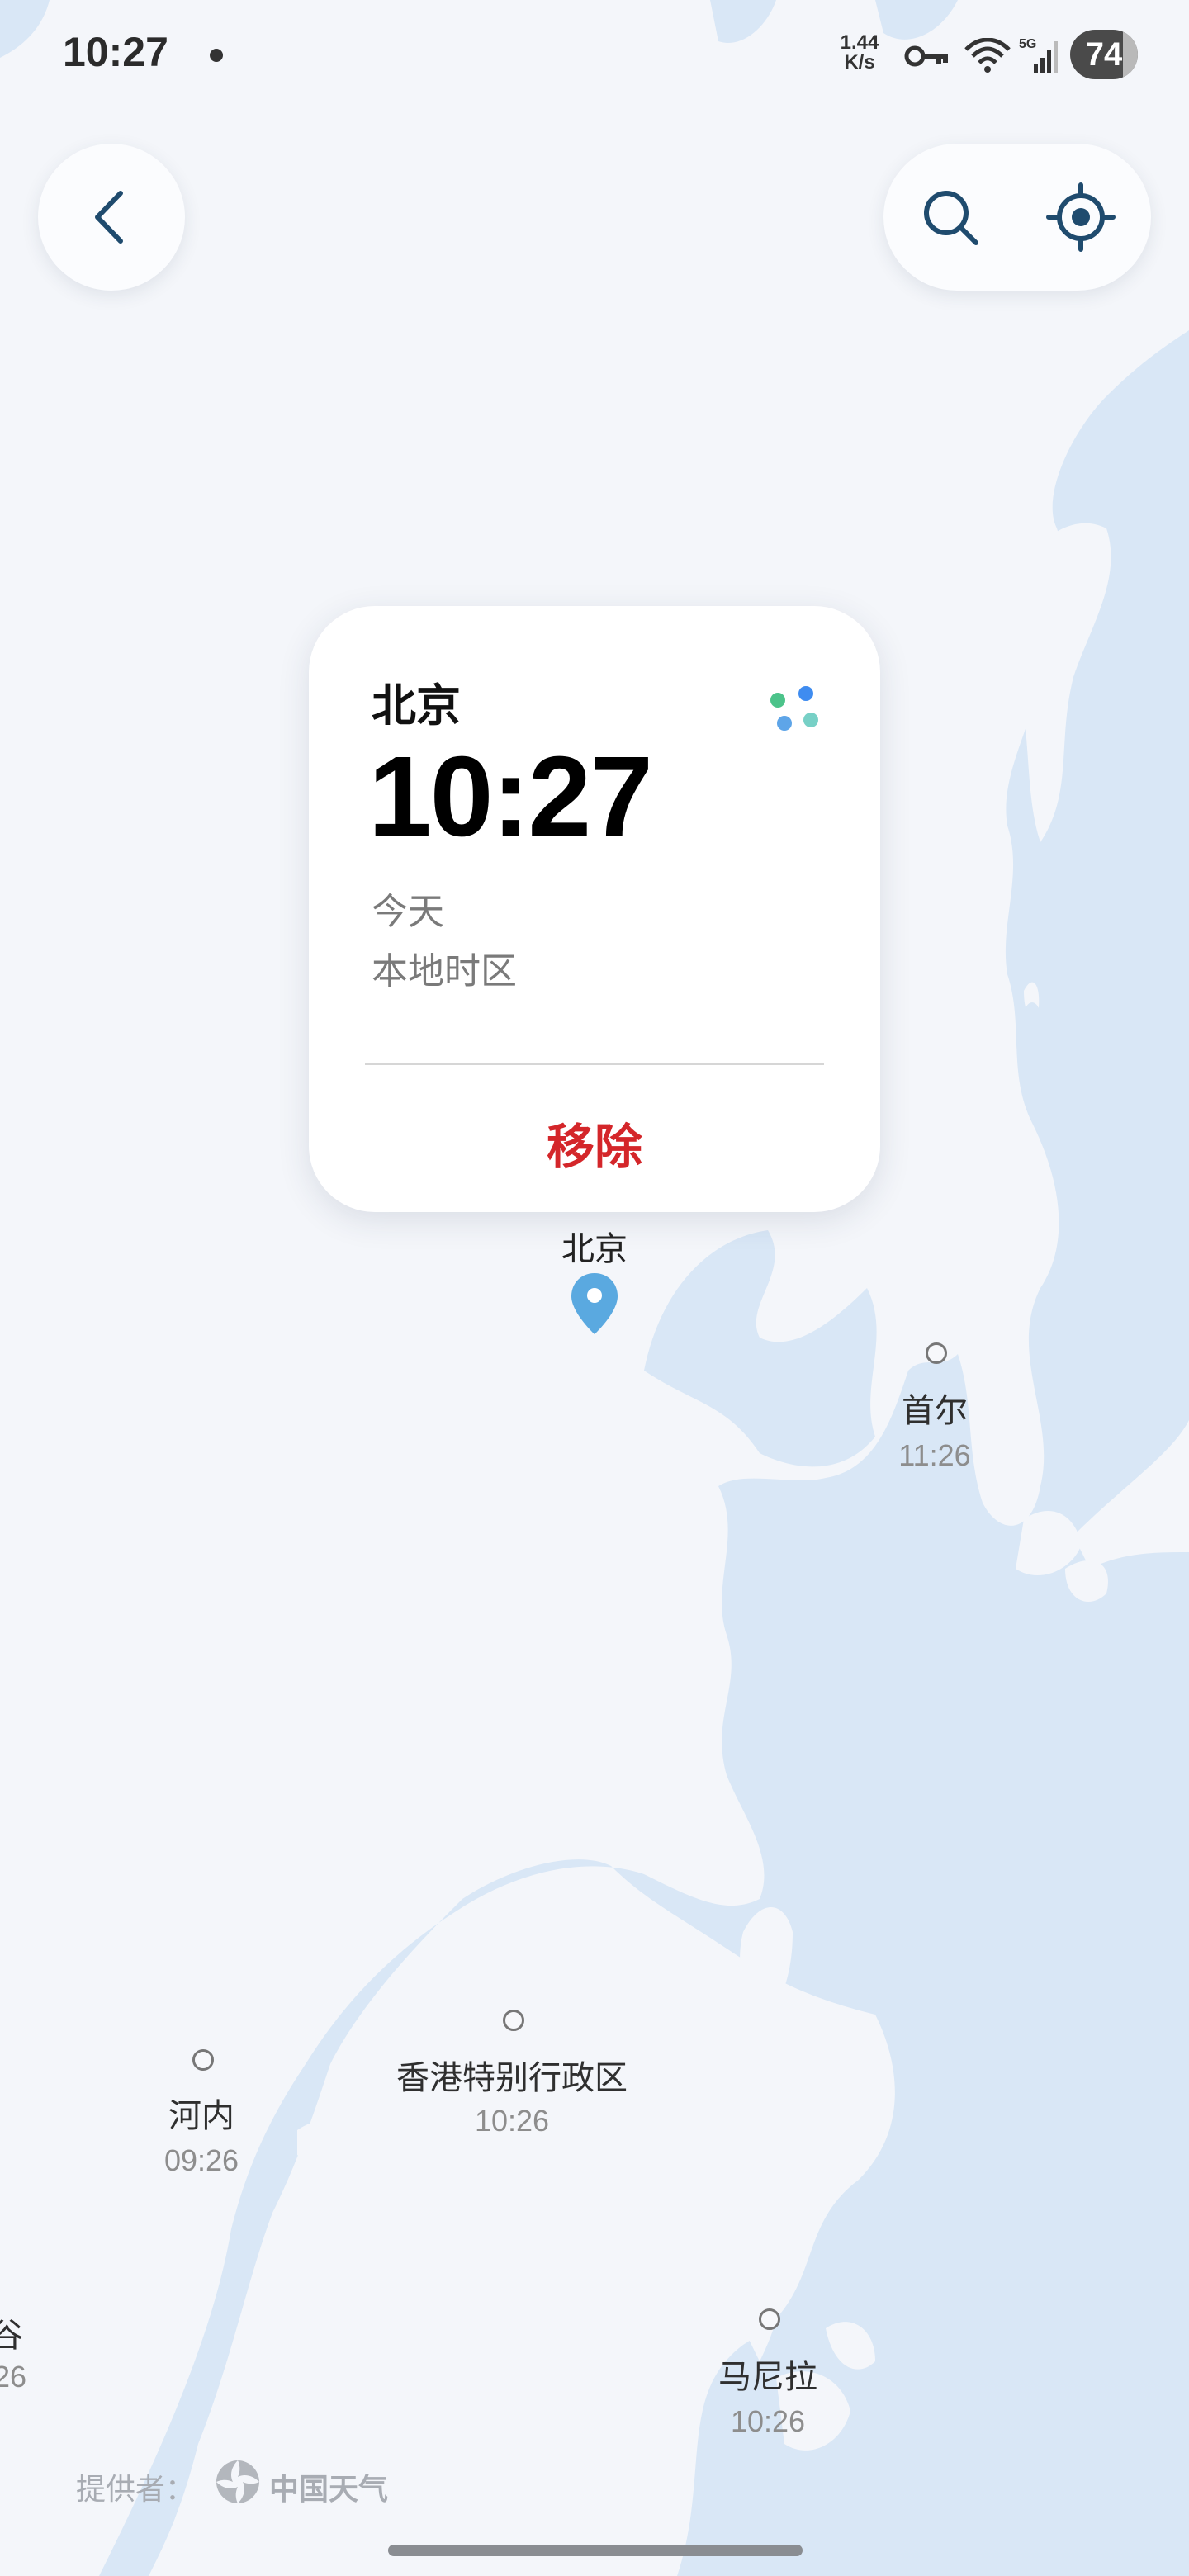  I want to click on net-speed: 1.44 K/s, so click(859, 53).